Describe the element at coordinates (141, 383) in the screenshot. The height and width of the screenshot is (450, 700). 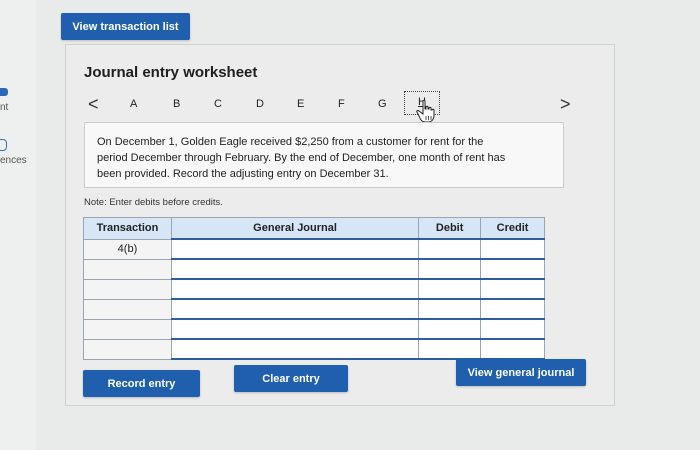
I see `record-entry-button: Record entry` at that location.